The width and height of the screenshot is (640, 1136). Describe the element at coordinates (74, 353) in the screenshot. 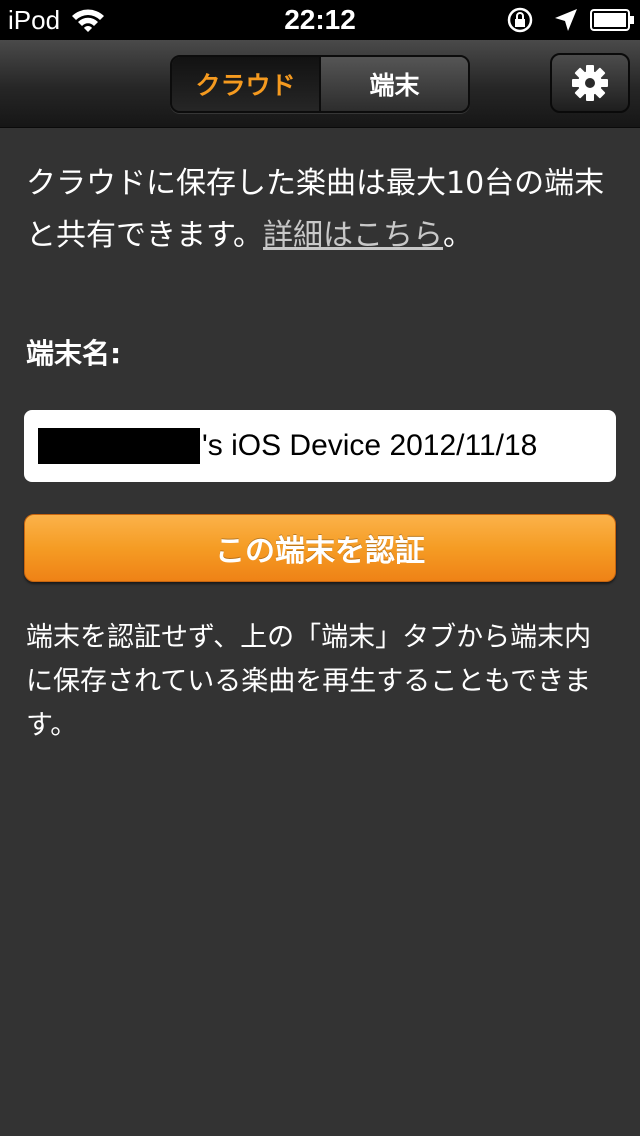

I see `device-name-label: 端末名:` at that location.